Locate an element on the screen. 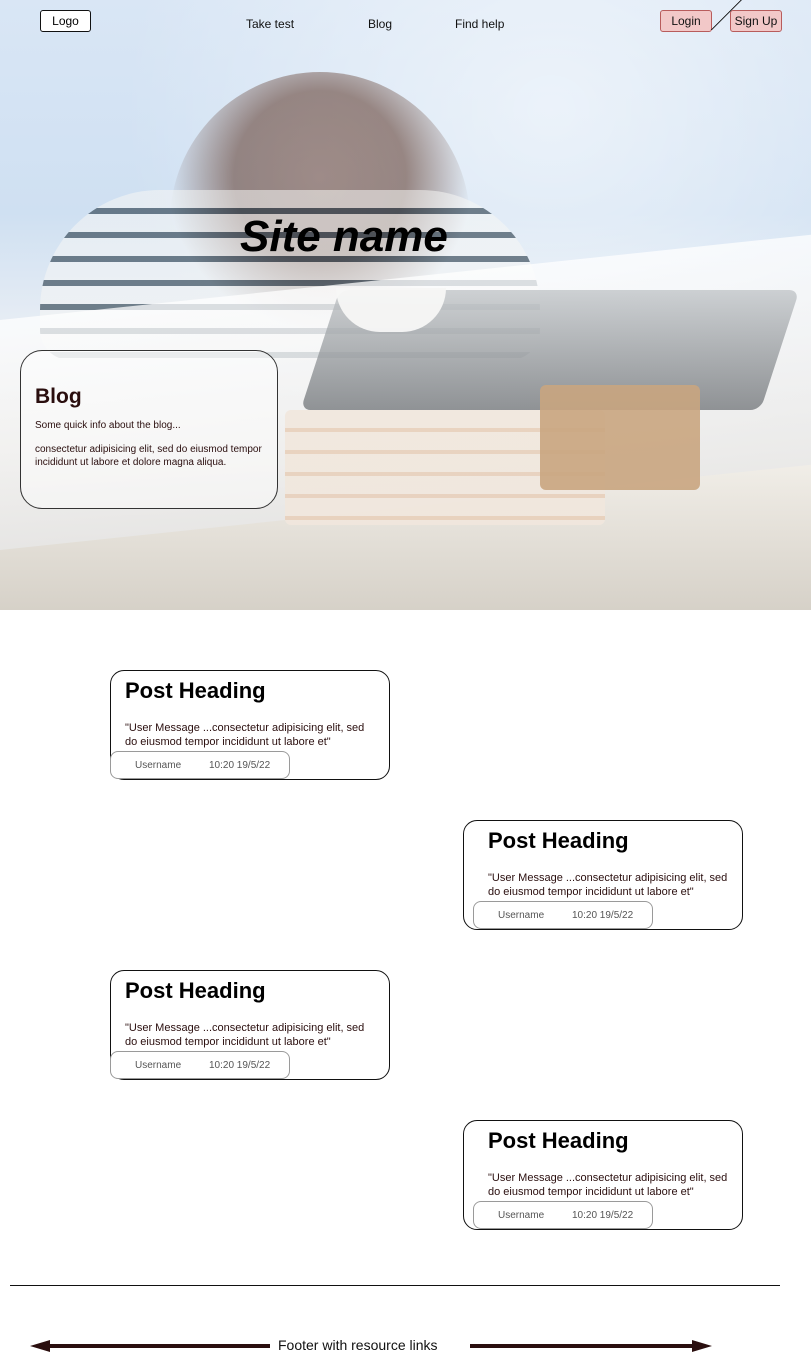 Image resolution: width=811 pixels, height=1361 pixels. arrow-right-shaft is located at coordinates (582, 1346).